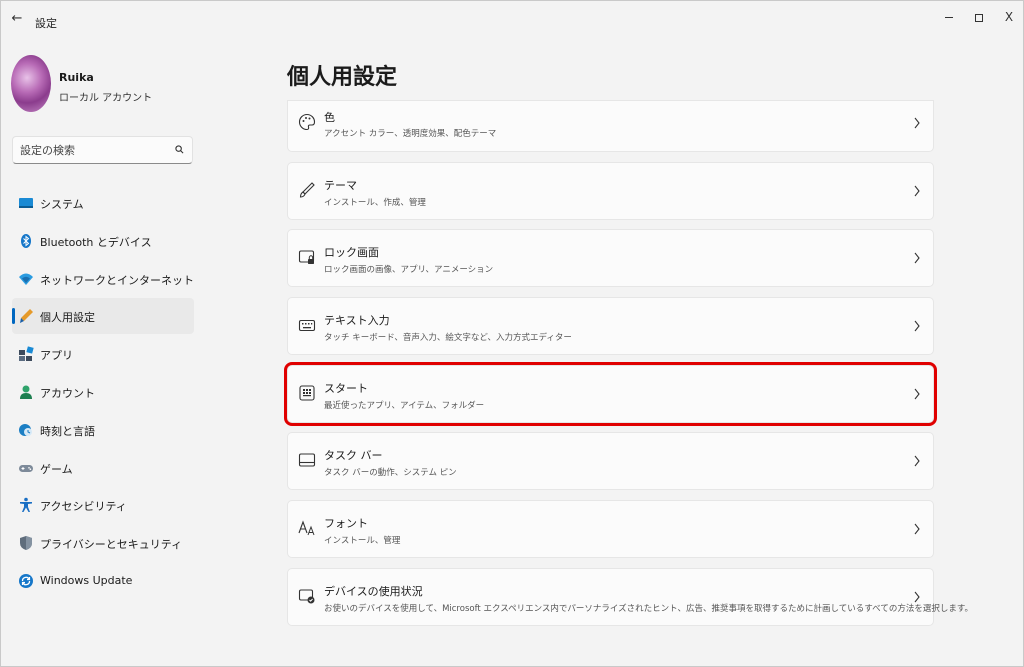  I want to click on sidebar-item-label: ゲーム, so click(56, 469).